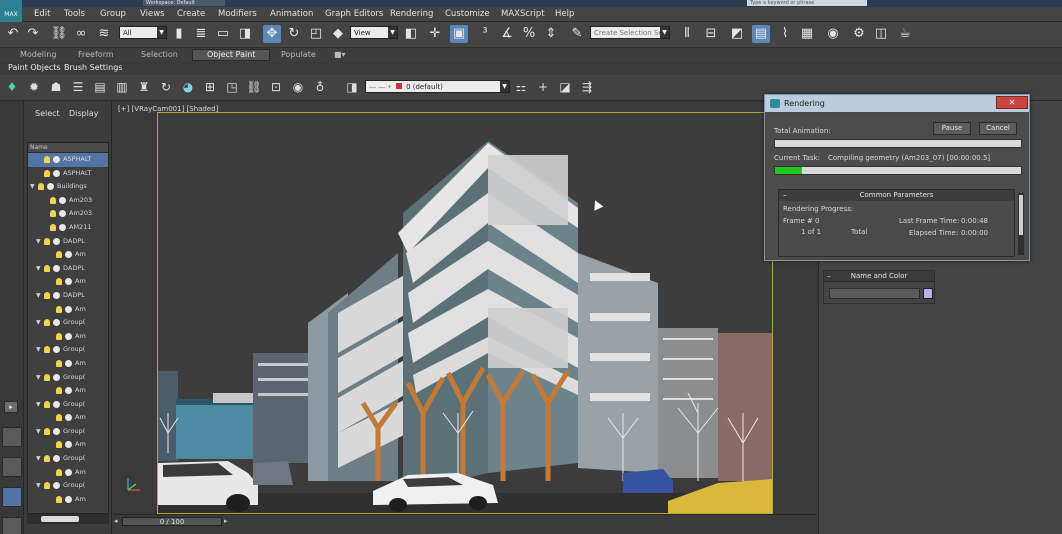  I want to click on scrollbar-thumb, so click(60, 519).